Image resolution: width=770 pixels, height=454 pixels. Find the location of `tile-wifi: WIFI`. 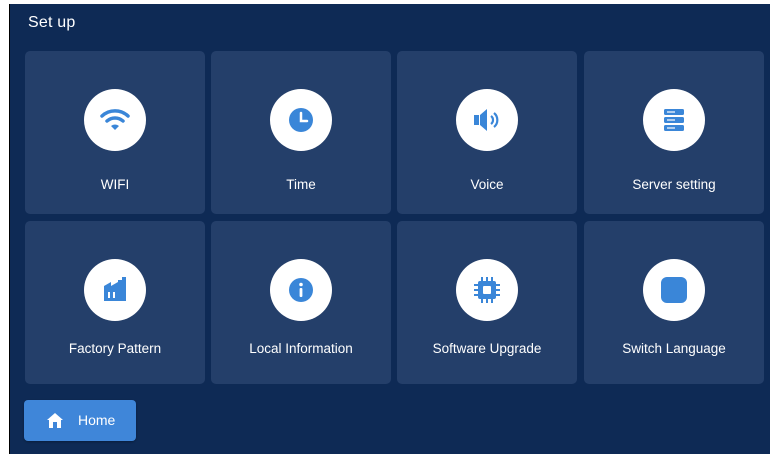

tile-wifi: WIFI is located at coordinates (115, 132).